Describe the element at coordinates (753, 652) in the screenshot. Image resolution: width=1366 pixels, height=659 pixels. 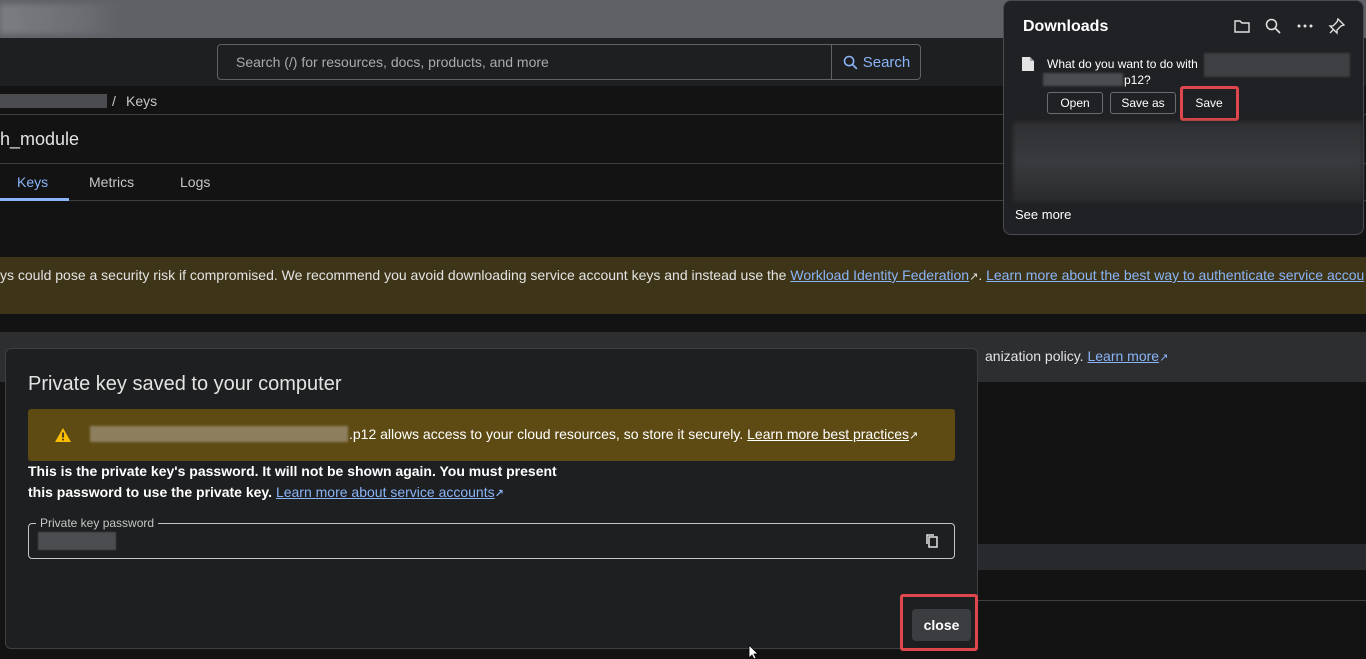
I see `mouse-cursor-icon` at that location.